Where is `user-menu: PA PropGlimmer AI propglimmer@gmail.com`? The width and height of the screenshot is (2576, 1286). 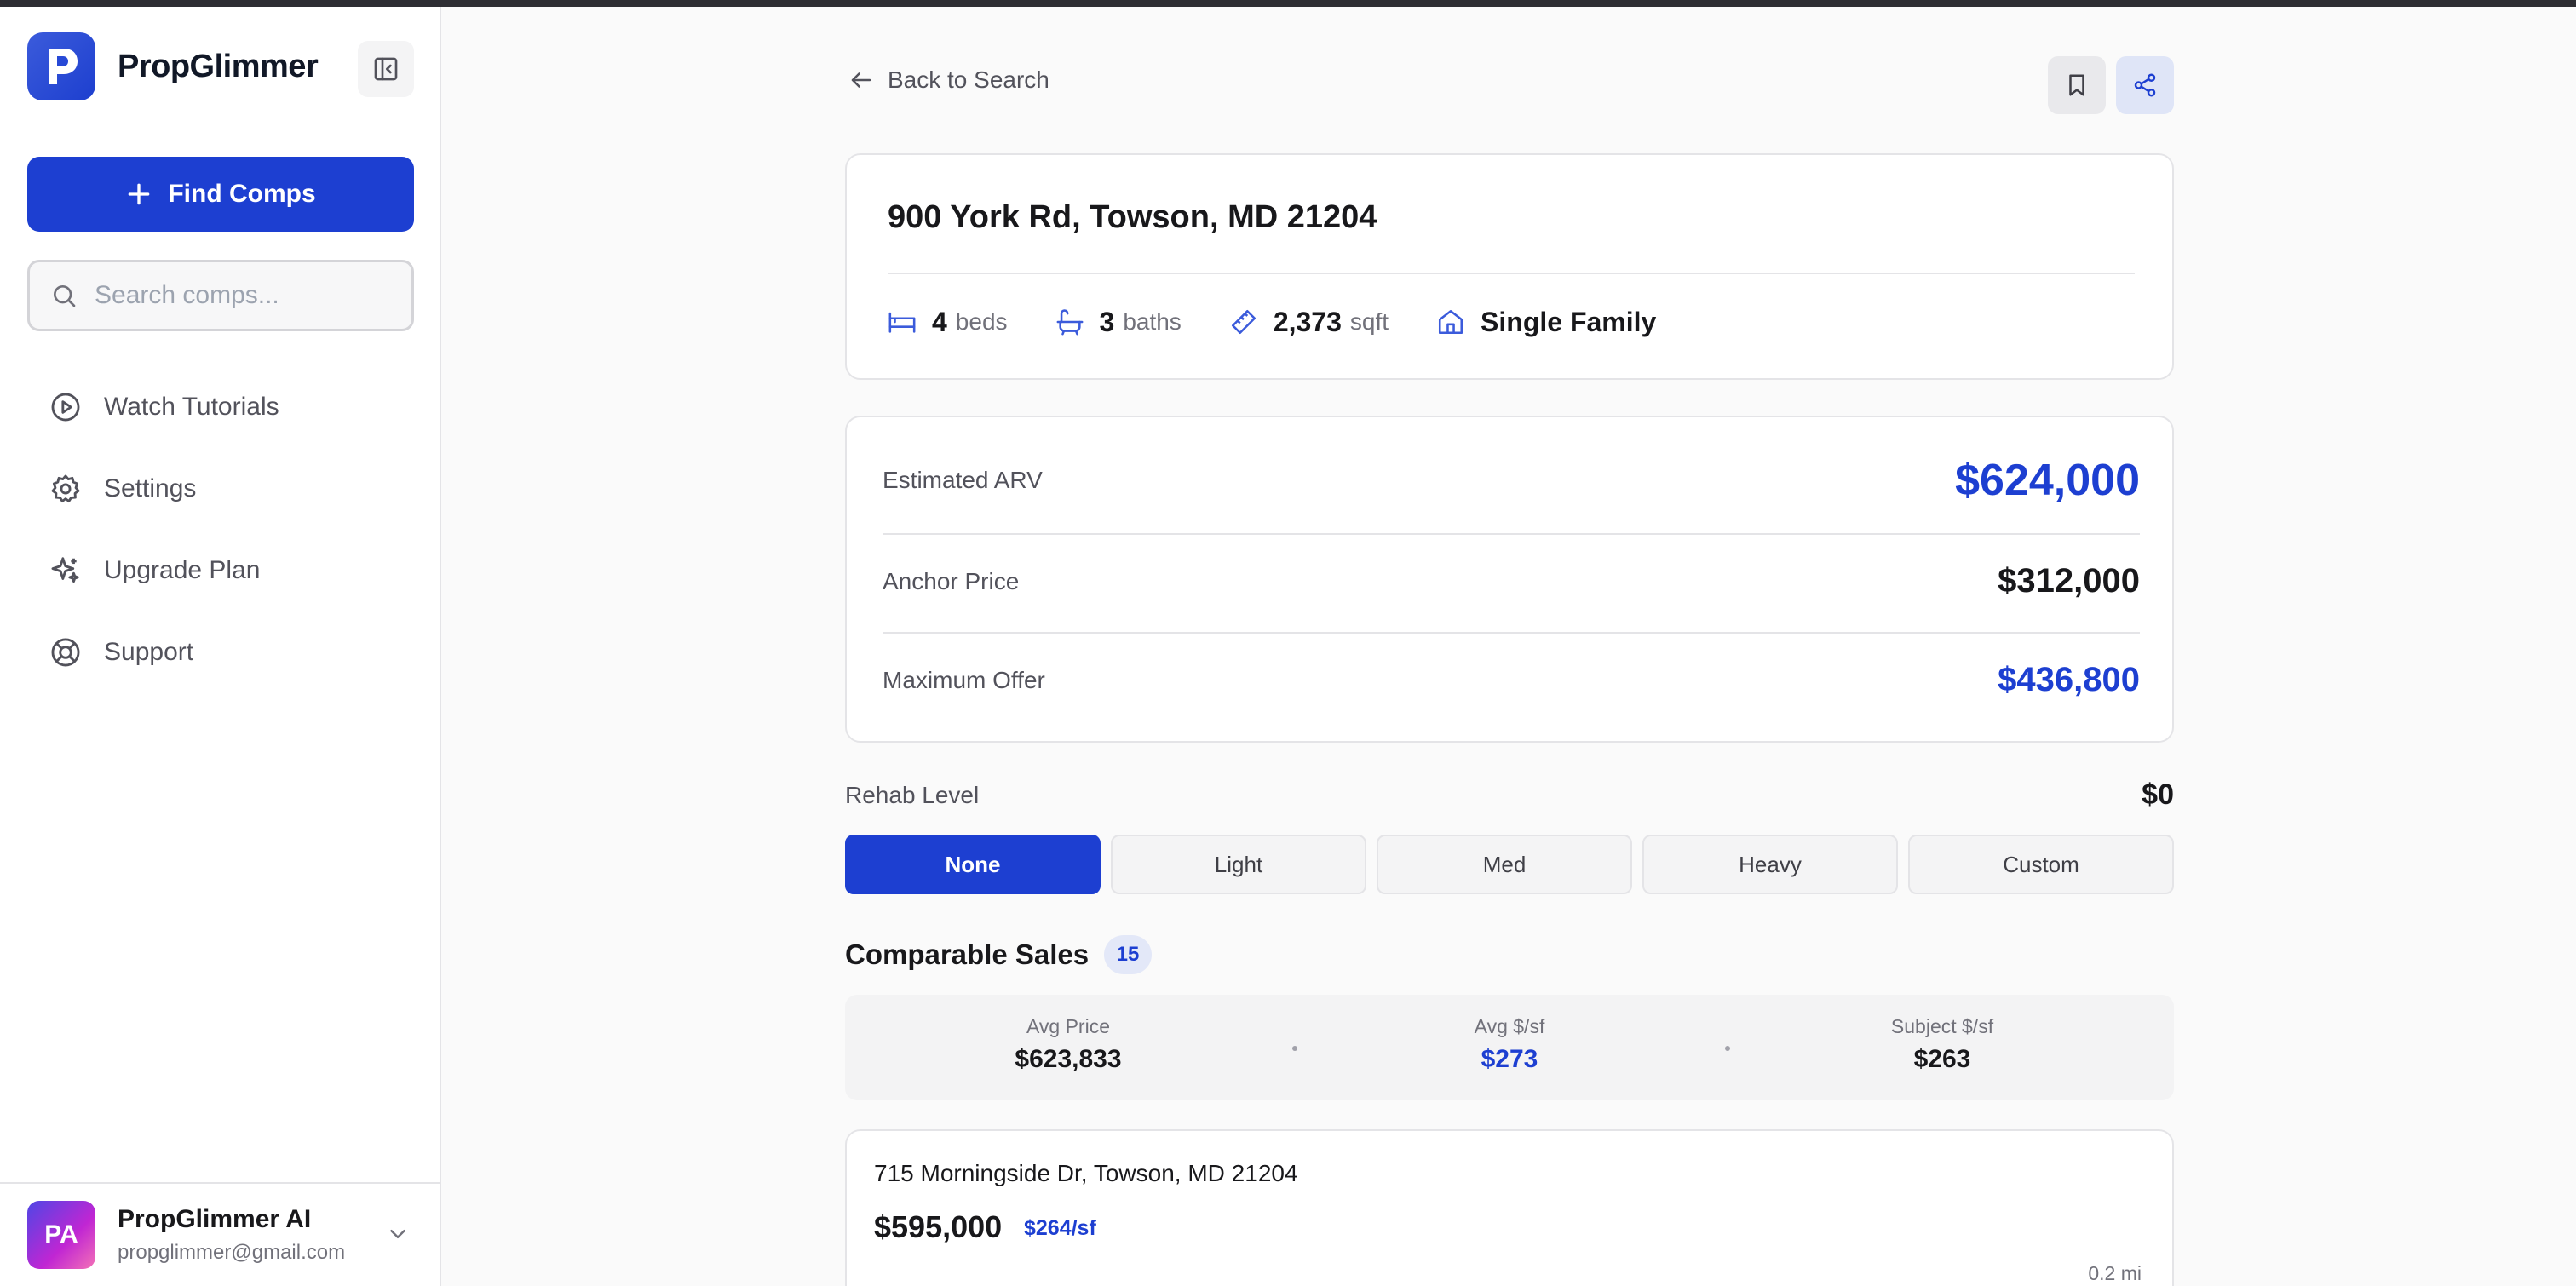 user-menu: PA PropGlimmer AI propglimmer@gmail.com is located at coordinates (220, 1234).